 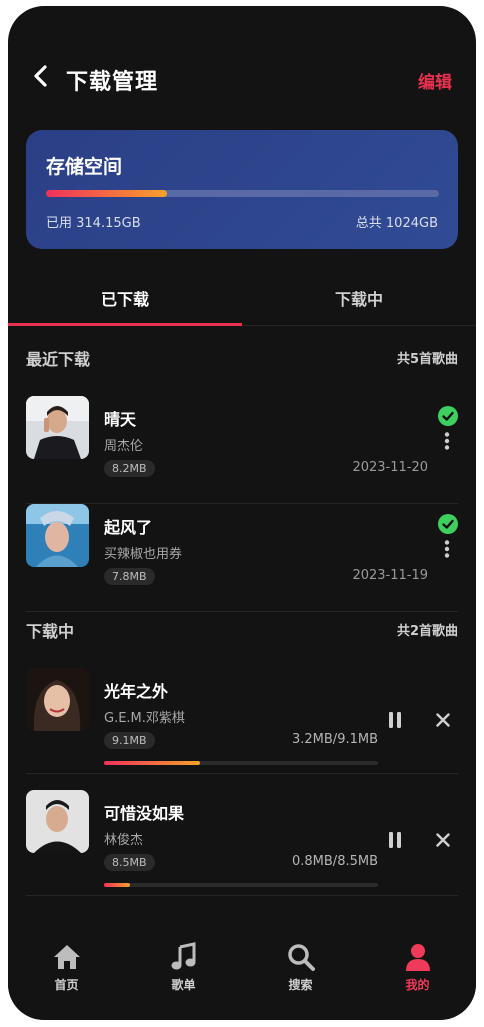 I want to click on nav-label: 我的, so click(x=417, y=985).